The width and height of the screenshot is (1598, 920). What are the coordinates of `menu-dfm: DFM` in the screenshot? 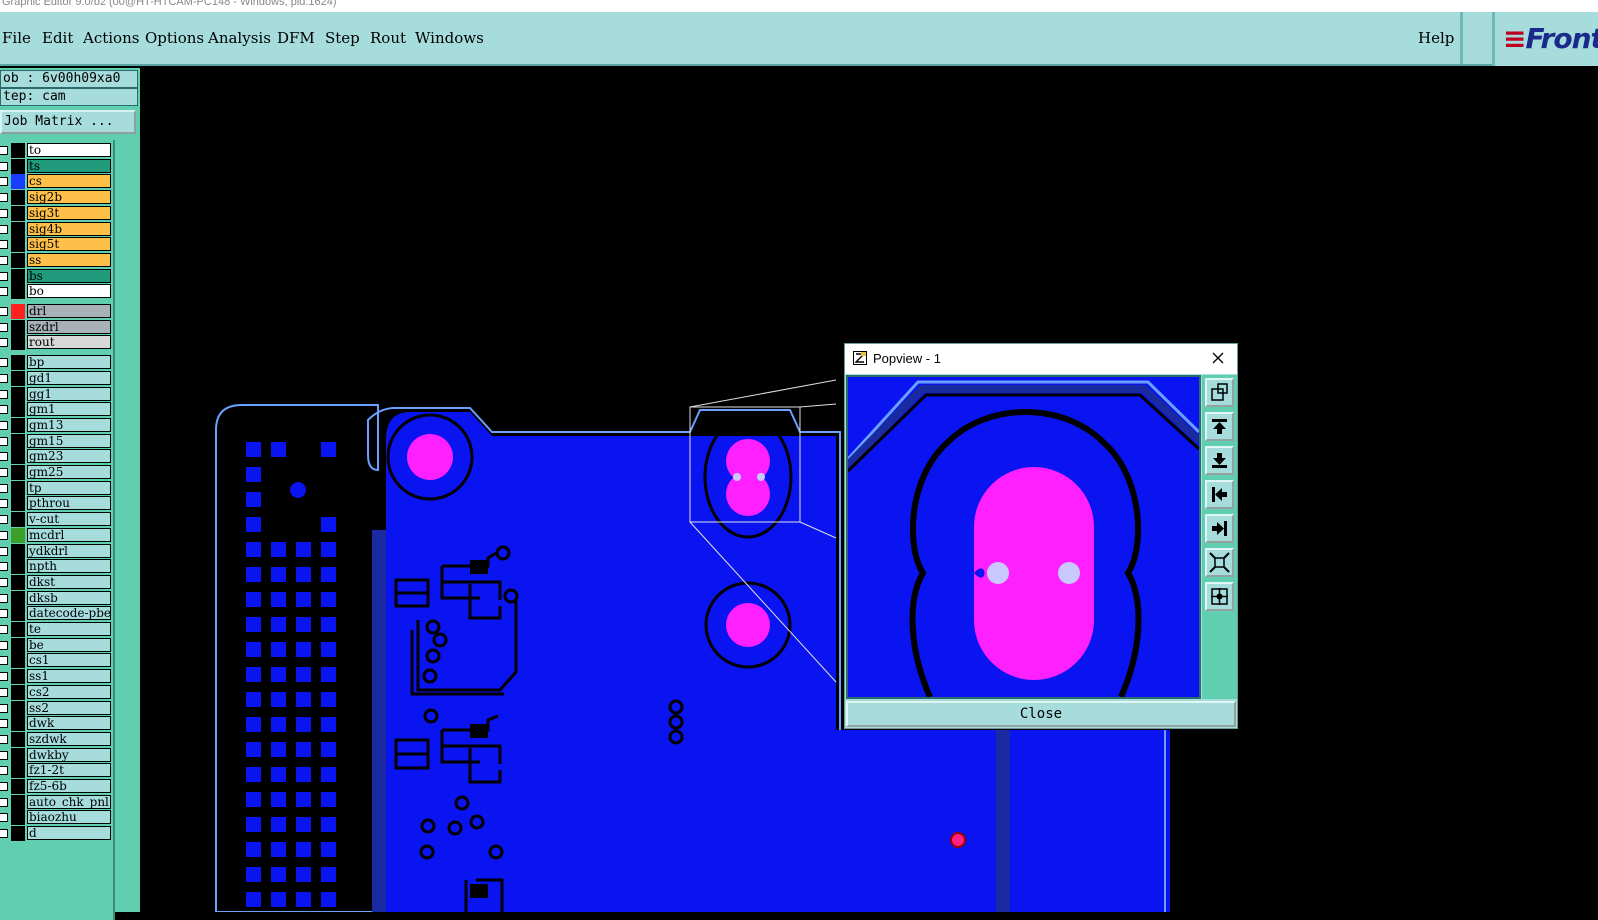 It's located at (296, 38).